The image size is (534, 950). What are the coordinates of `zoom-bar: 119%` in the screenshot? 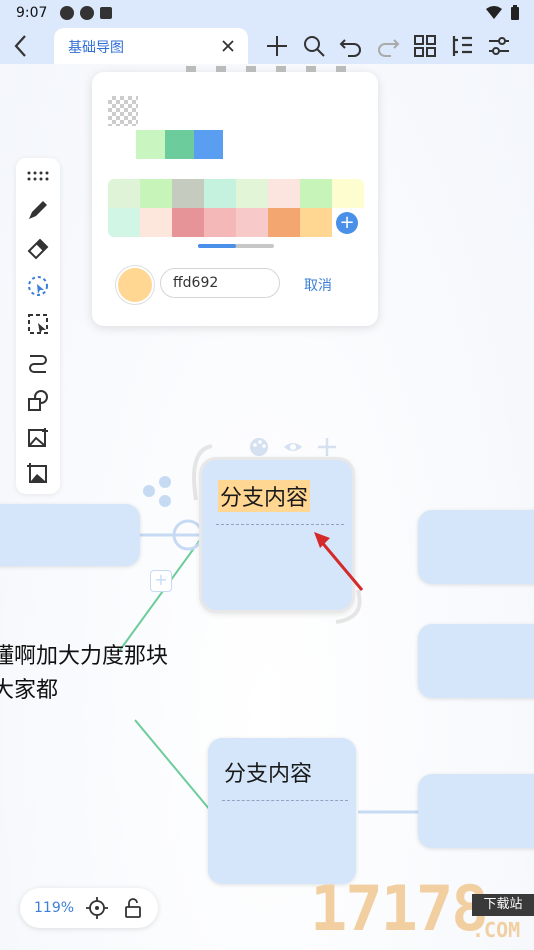 It's located at (89, 908).